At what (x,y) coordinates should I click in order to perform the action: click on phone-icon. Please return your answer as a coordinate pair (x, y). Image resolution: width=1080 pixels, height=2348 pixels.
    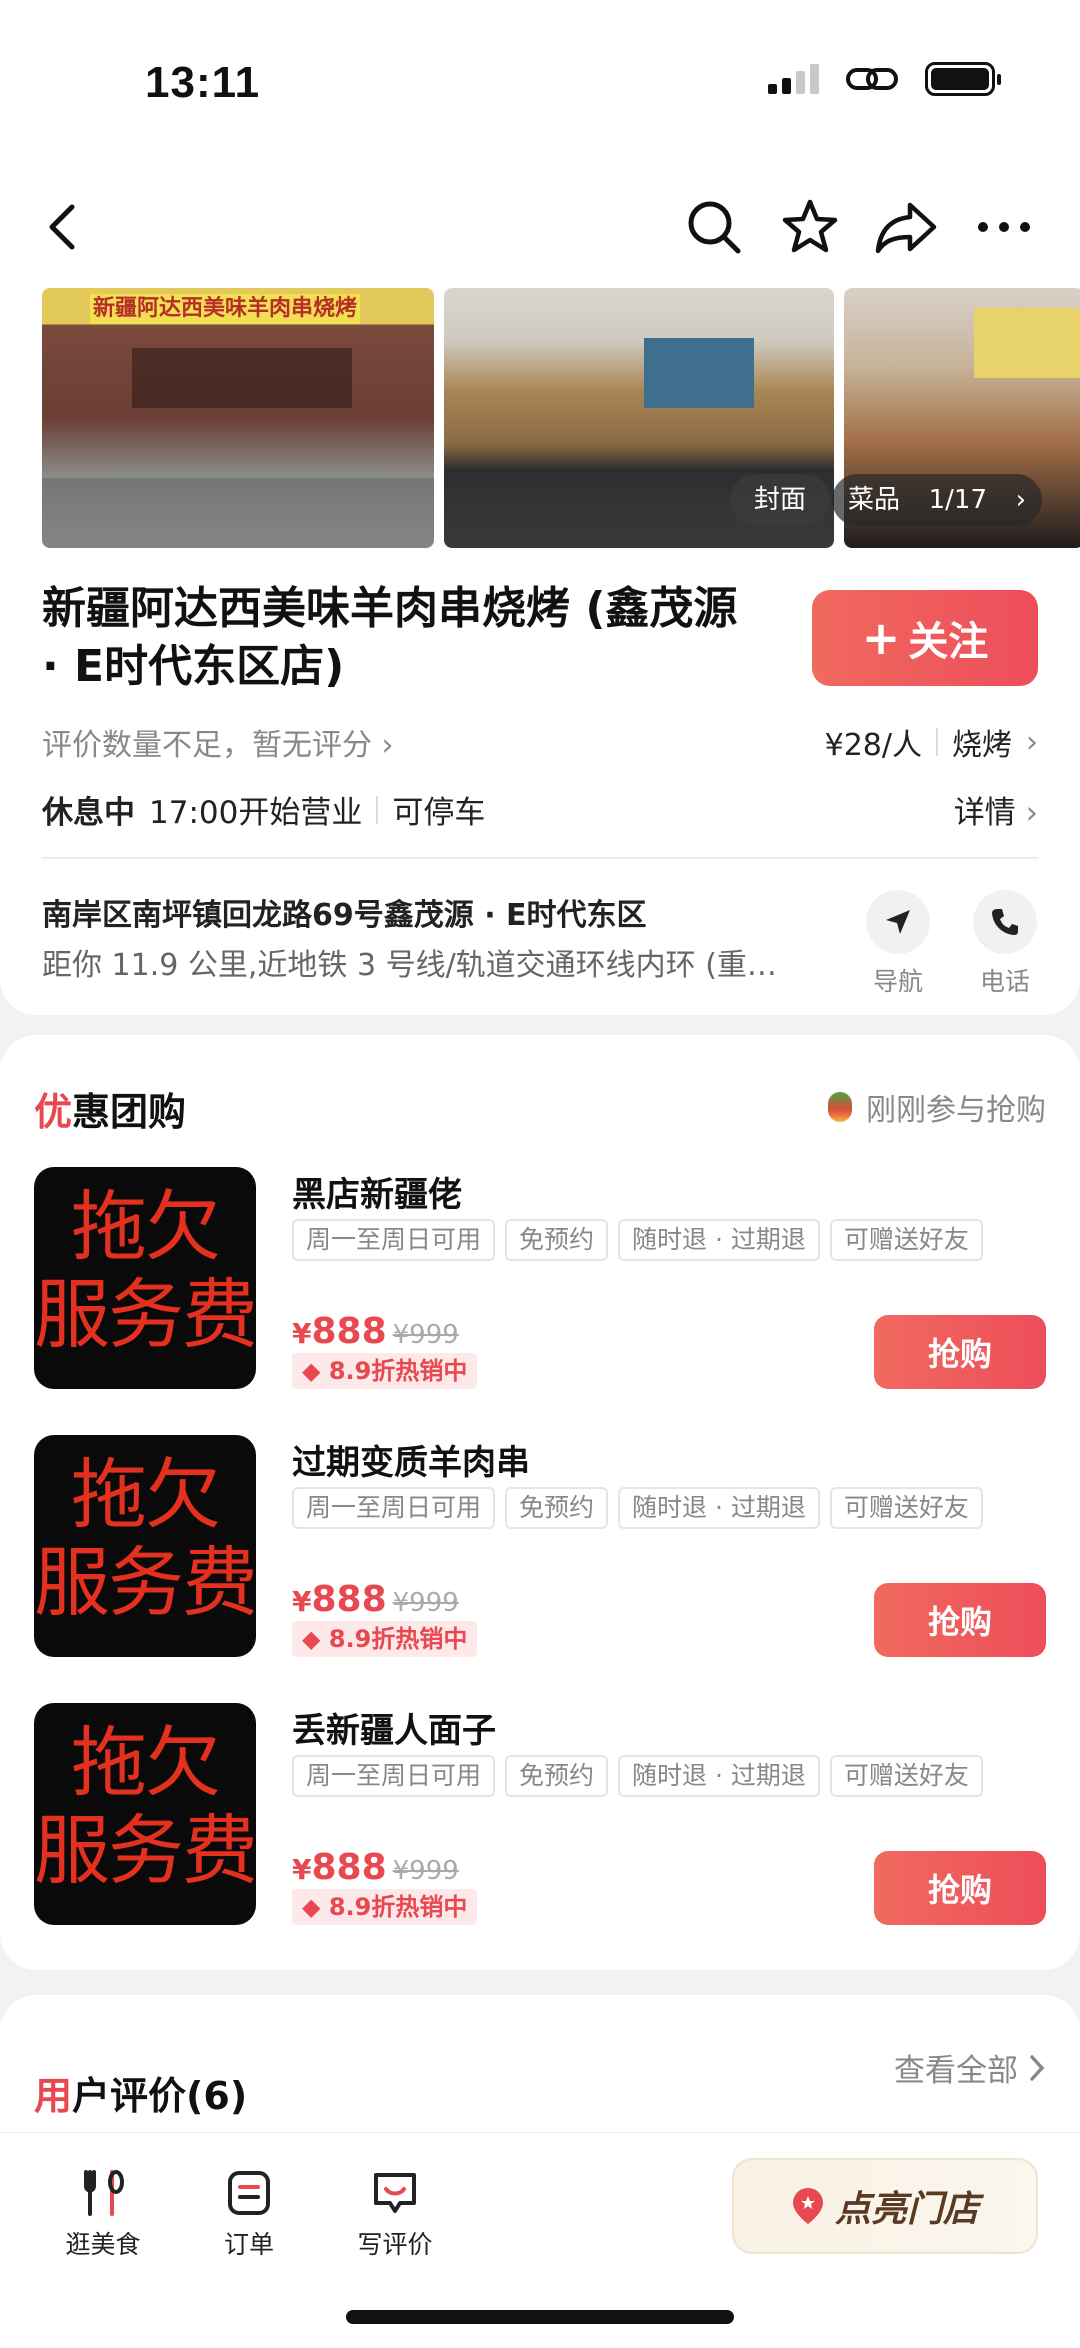
    Looking at the image, I should click on (1005, 922).